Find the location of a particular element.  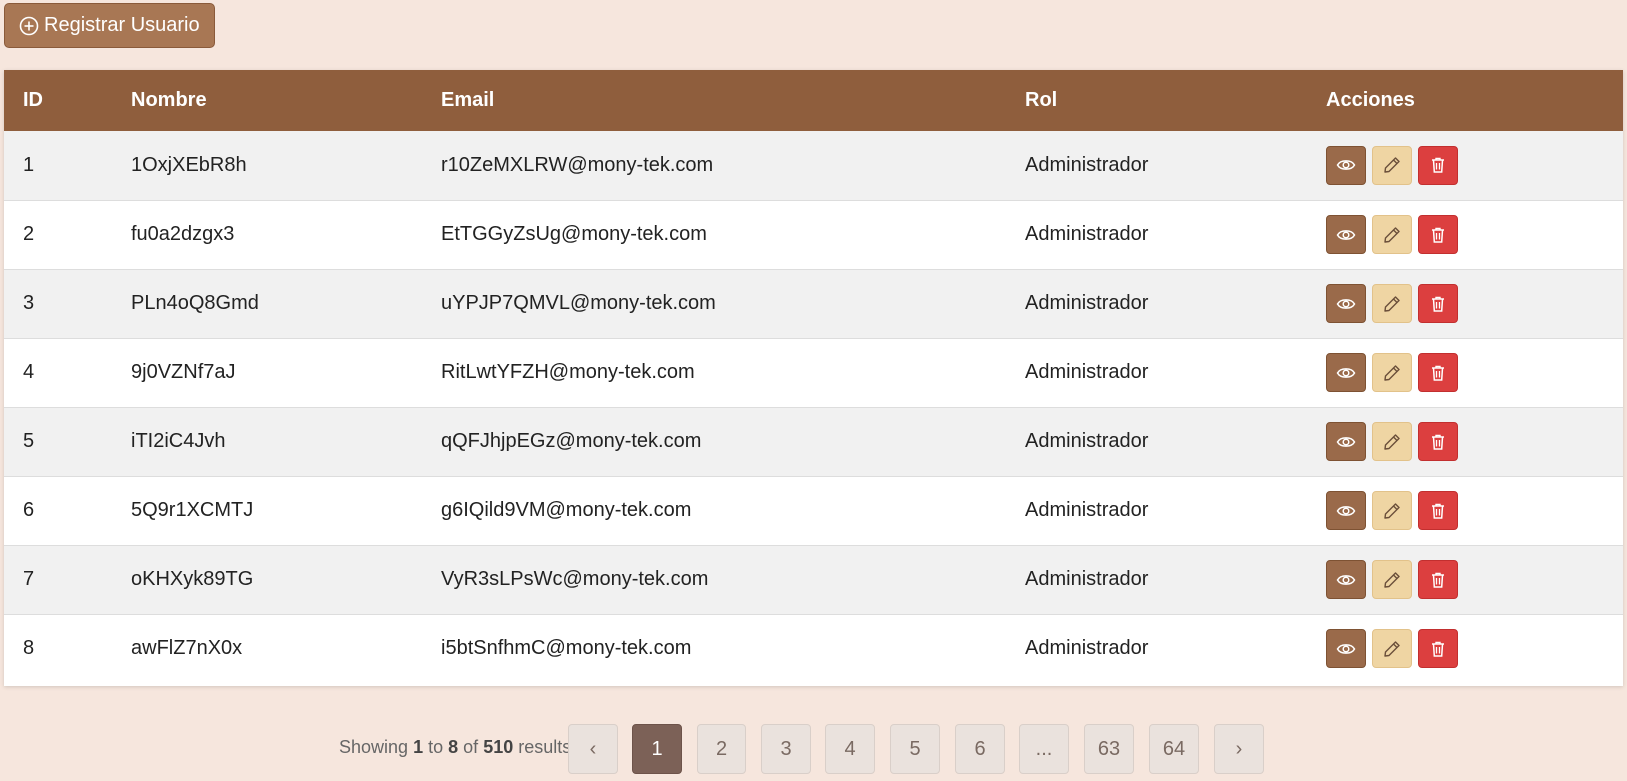

page-button-4: 4 is located at coordinates (850, 749).